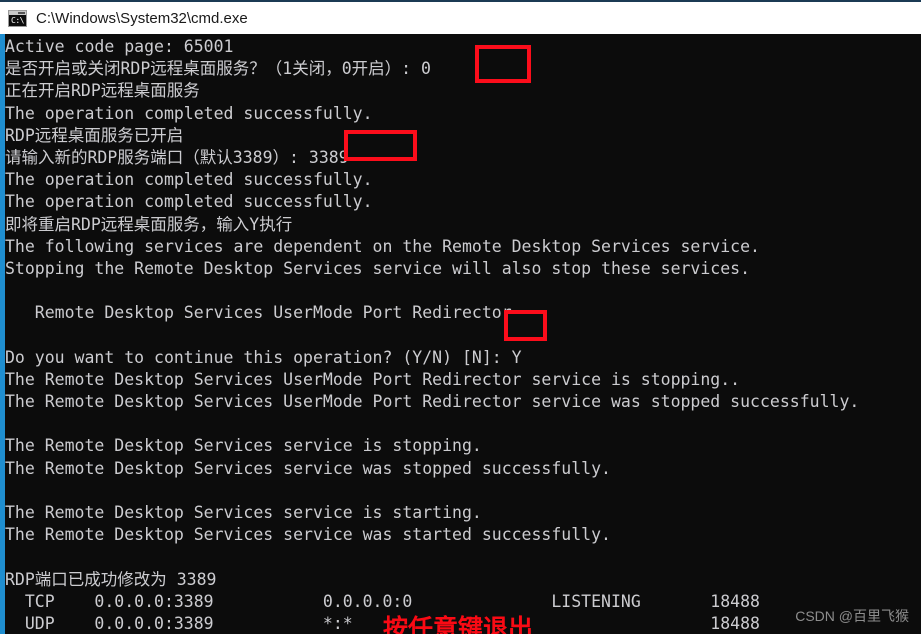  I want to click on annotation-exit-hint: 按任意键退出, so click(458, 624).